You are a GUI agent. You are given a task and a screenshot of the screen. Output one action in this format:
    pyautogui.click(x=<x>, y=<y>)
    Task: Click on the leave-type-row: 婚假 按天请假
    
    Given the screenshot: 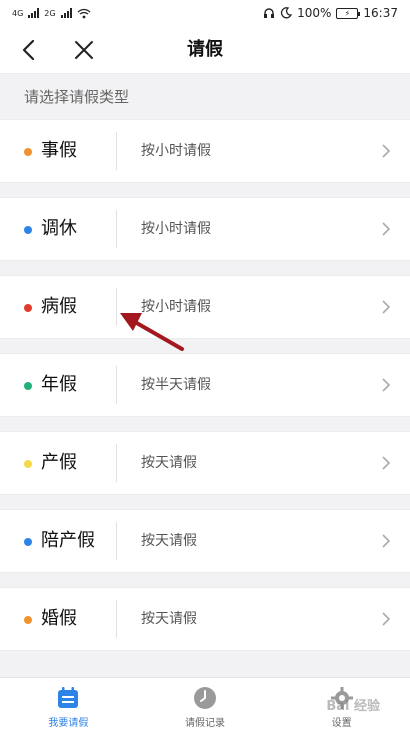 What is the action you would take?
    pyautogui.click(x=205, y=619)
    